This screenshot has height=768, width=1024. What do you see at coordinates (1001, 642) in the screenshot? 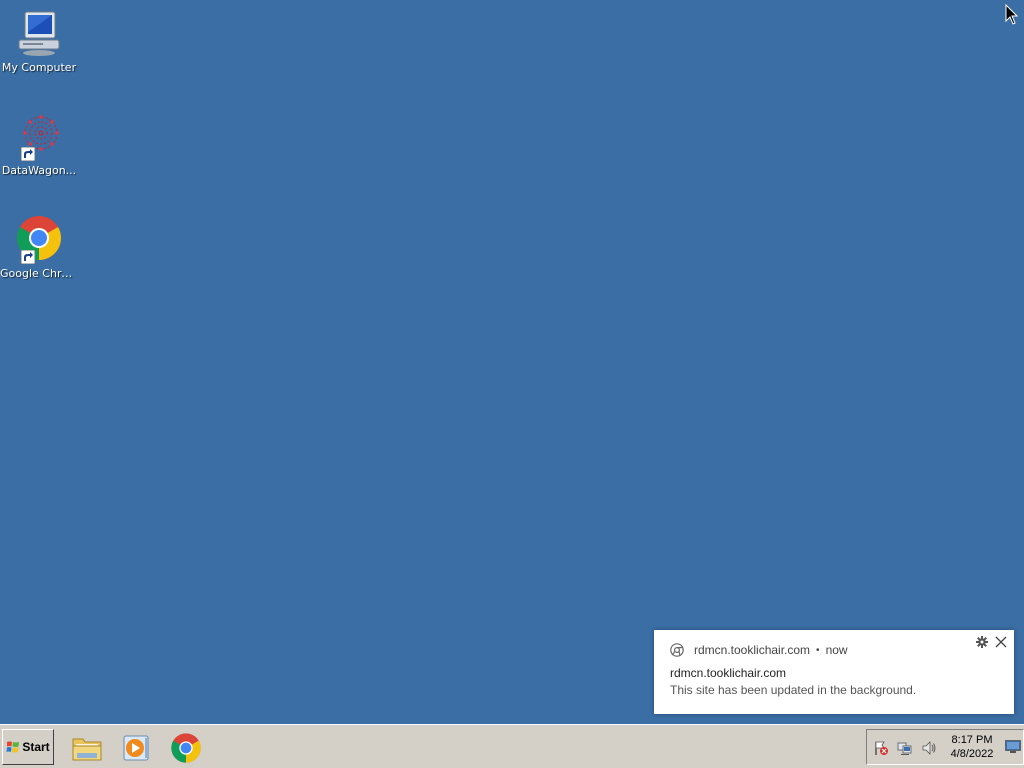
I see `close-icon` at bounding box center [1001, 642].